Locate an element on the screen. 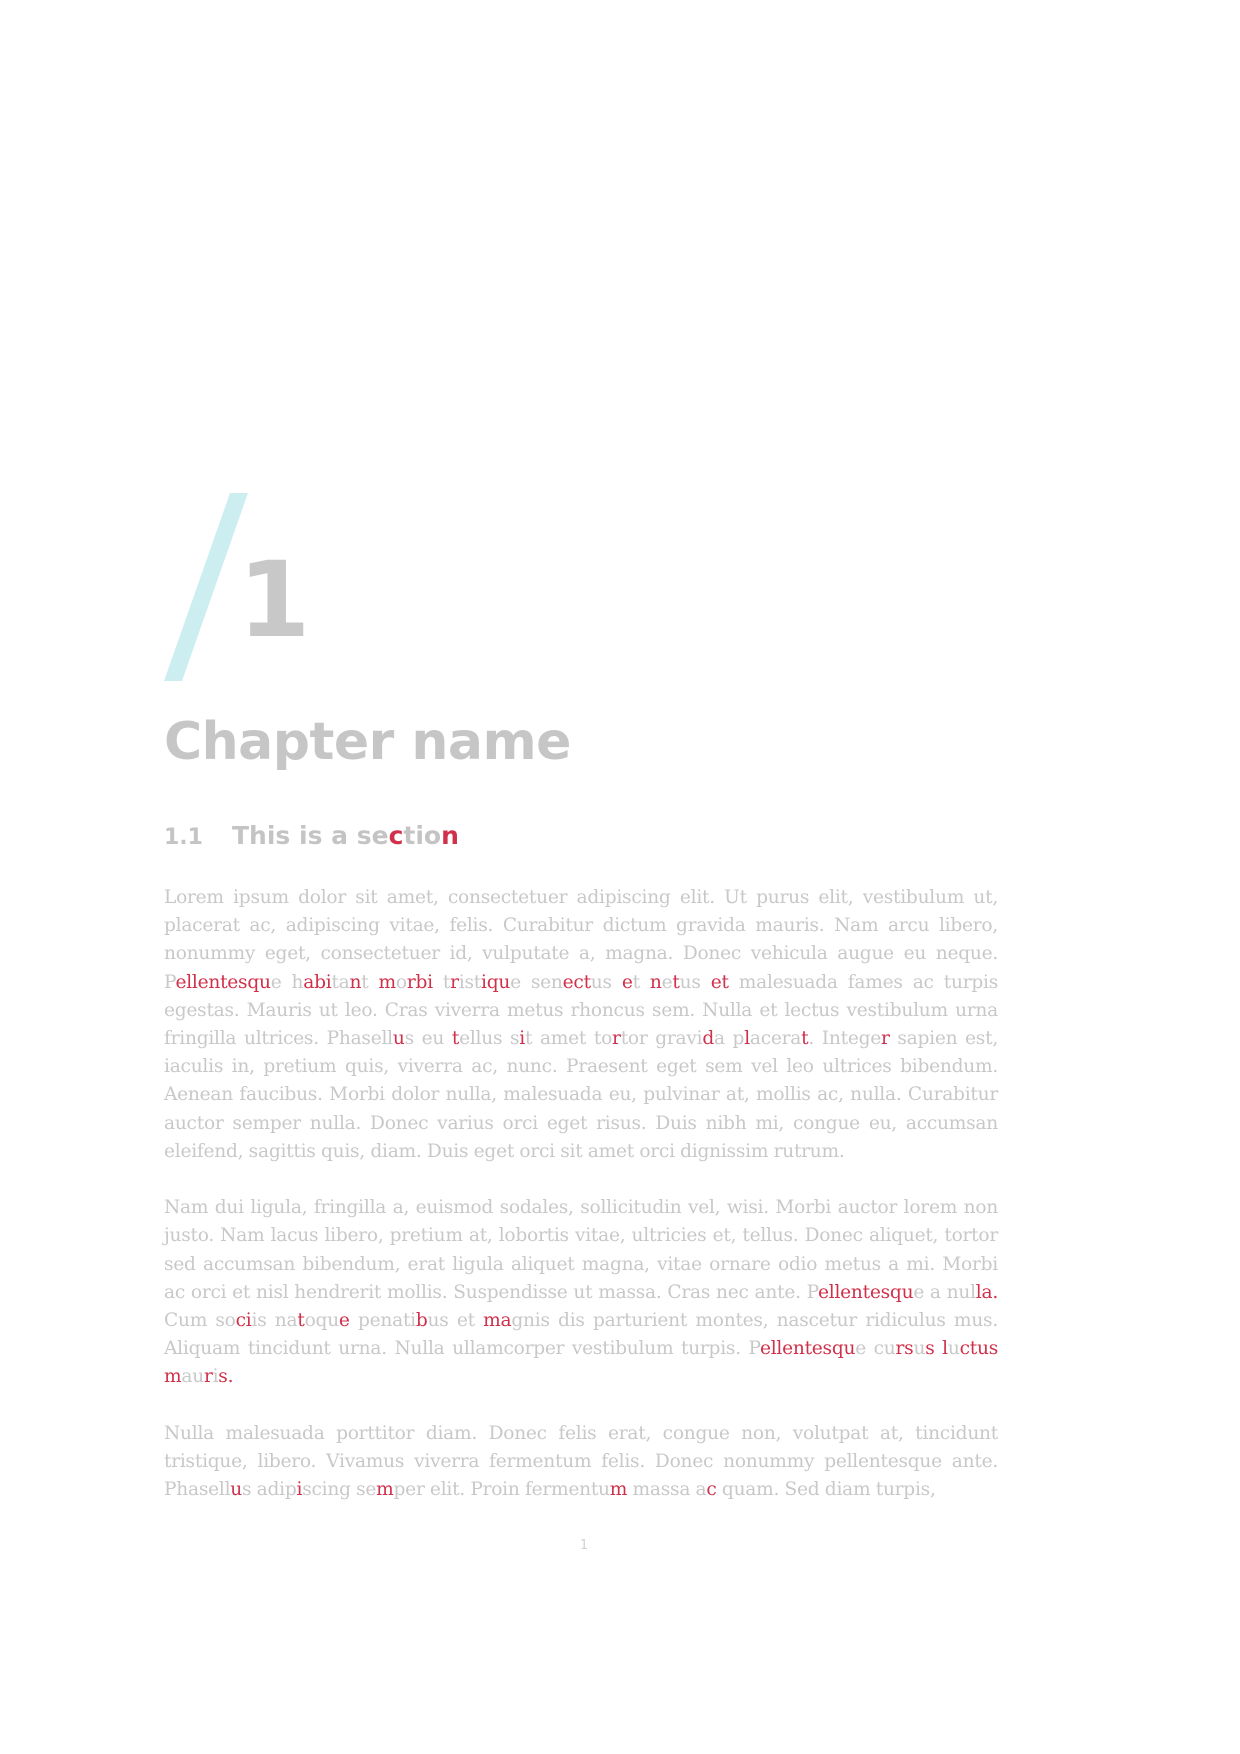 The height and width of the screenshot is (1754, 1240). section-number: 1.1 is located at coordinates (183, 837).